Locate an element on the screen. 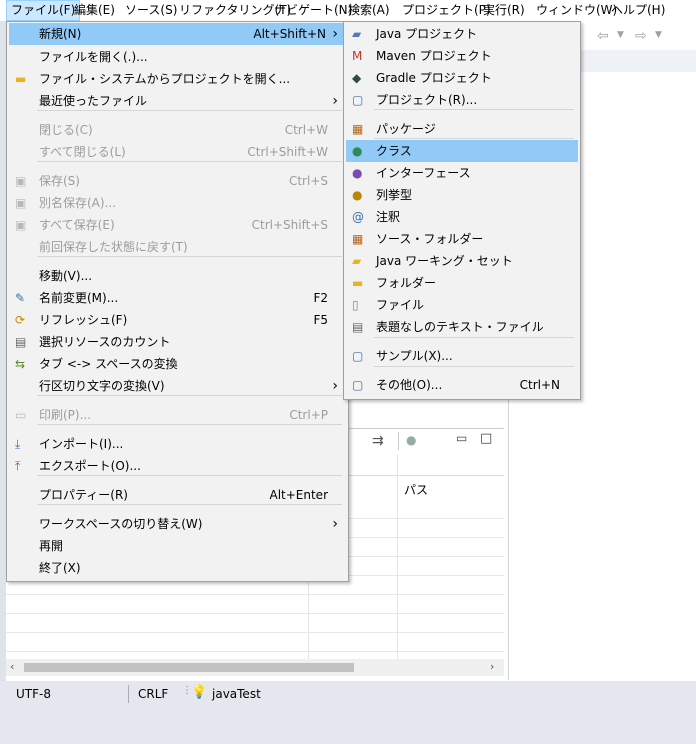 The image size is (696, 744). file-menu-item: ワークスペースの切り替え(W) › is located at coordinates (177, 524).